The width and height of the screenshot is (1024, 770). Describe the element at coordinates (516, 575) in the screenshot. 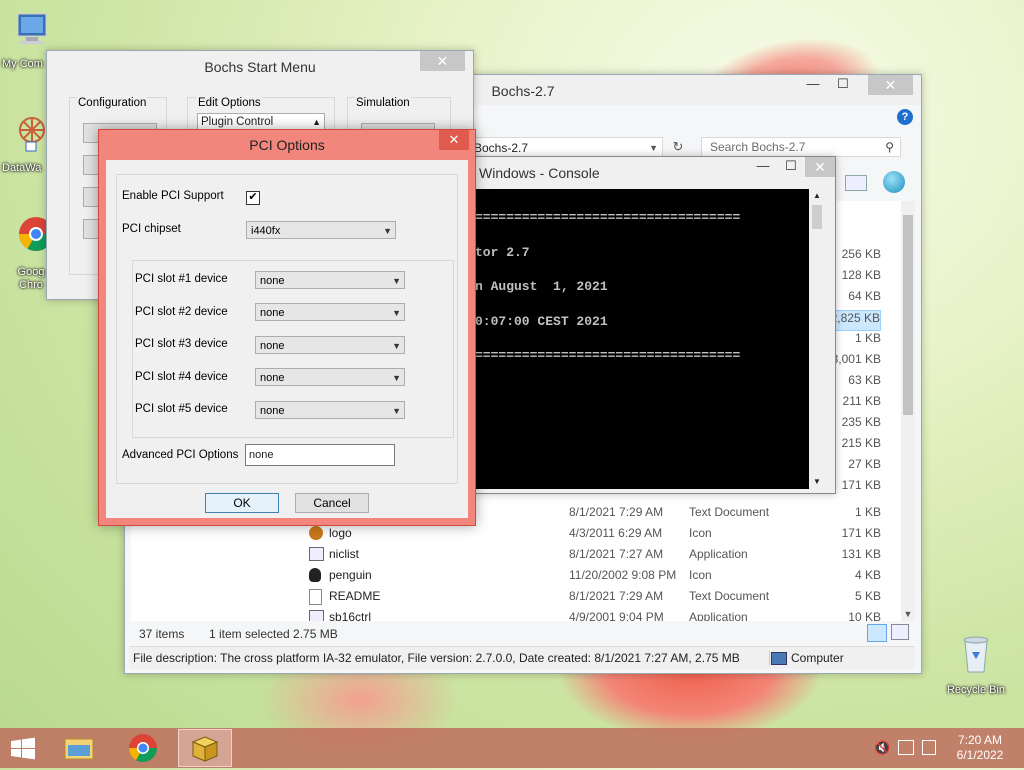

I see `table-row: penguin 11/20/2002 9:08 PM Icon 4 KB` at that location.